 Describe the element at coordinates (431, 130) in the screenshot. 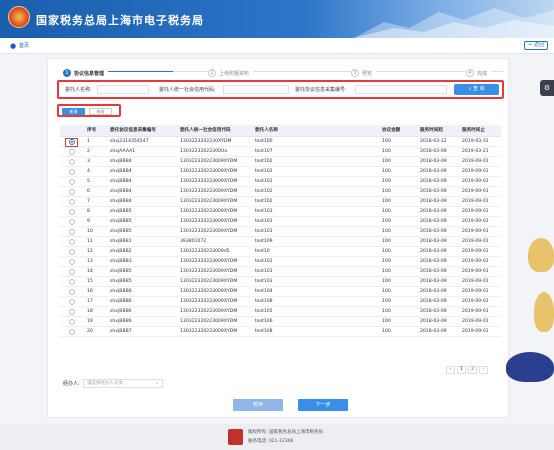

I see `col-header-start-date: 服务时间起` at that location.